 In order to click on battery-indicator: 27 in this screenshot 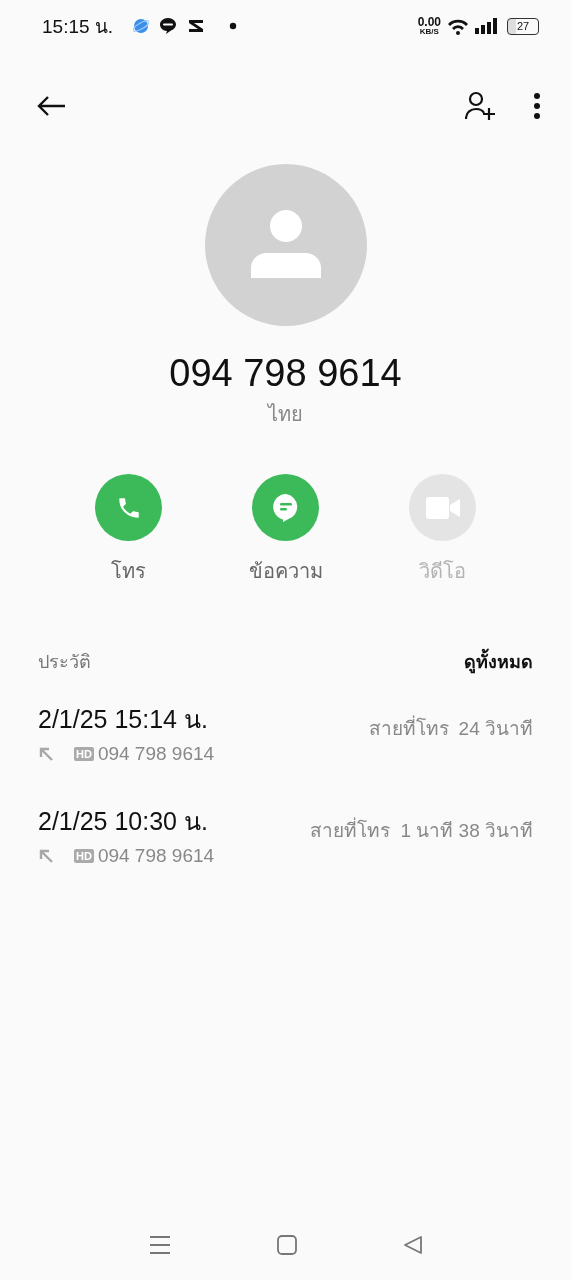, I will do `click(523, 26)`.